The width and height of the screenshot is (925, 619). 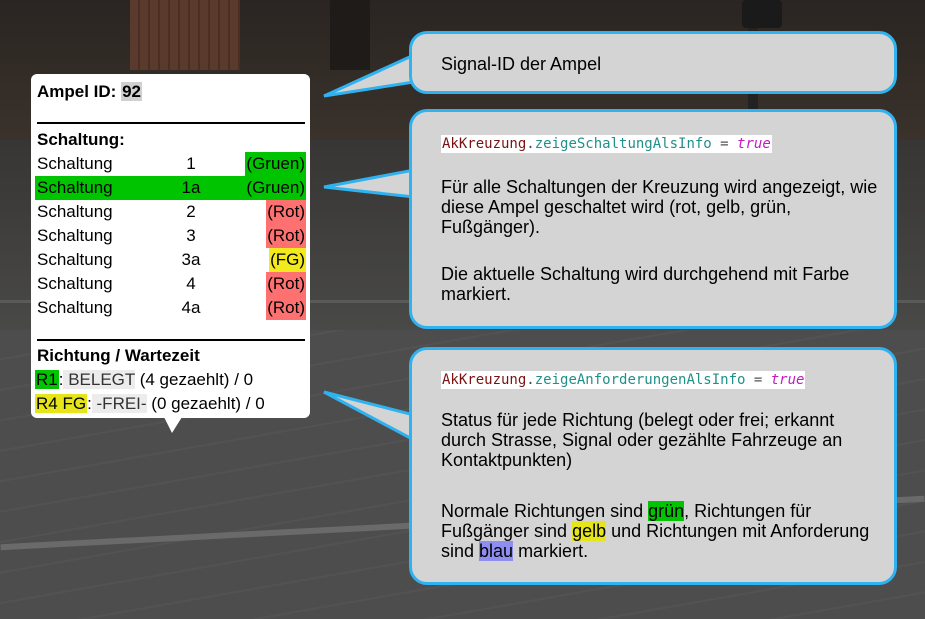 What do you see at coordinates (170, 164) in the screenshot?
I see `schaltung-row: Schaltung 1 (Gruen)` at bounding box center [170, 164].